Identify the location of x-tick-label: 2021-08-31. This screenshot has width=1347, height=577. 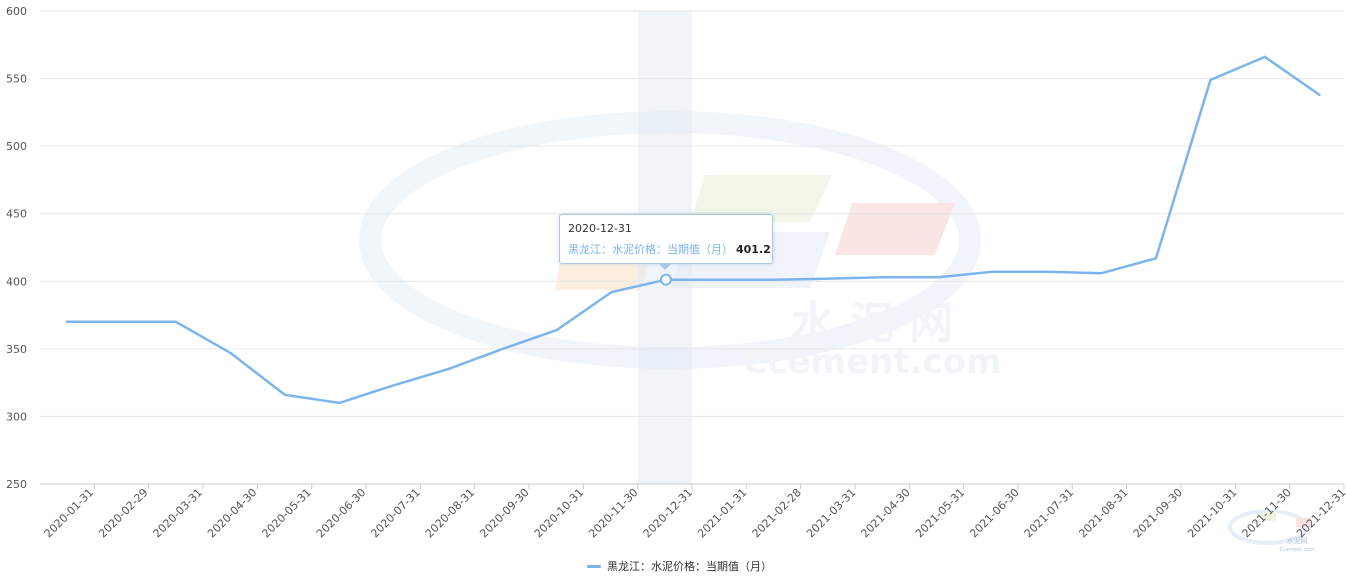
(1103, 513).